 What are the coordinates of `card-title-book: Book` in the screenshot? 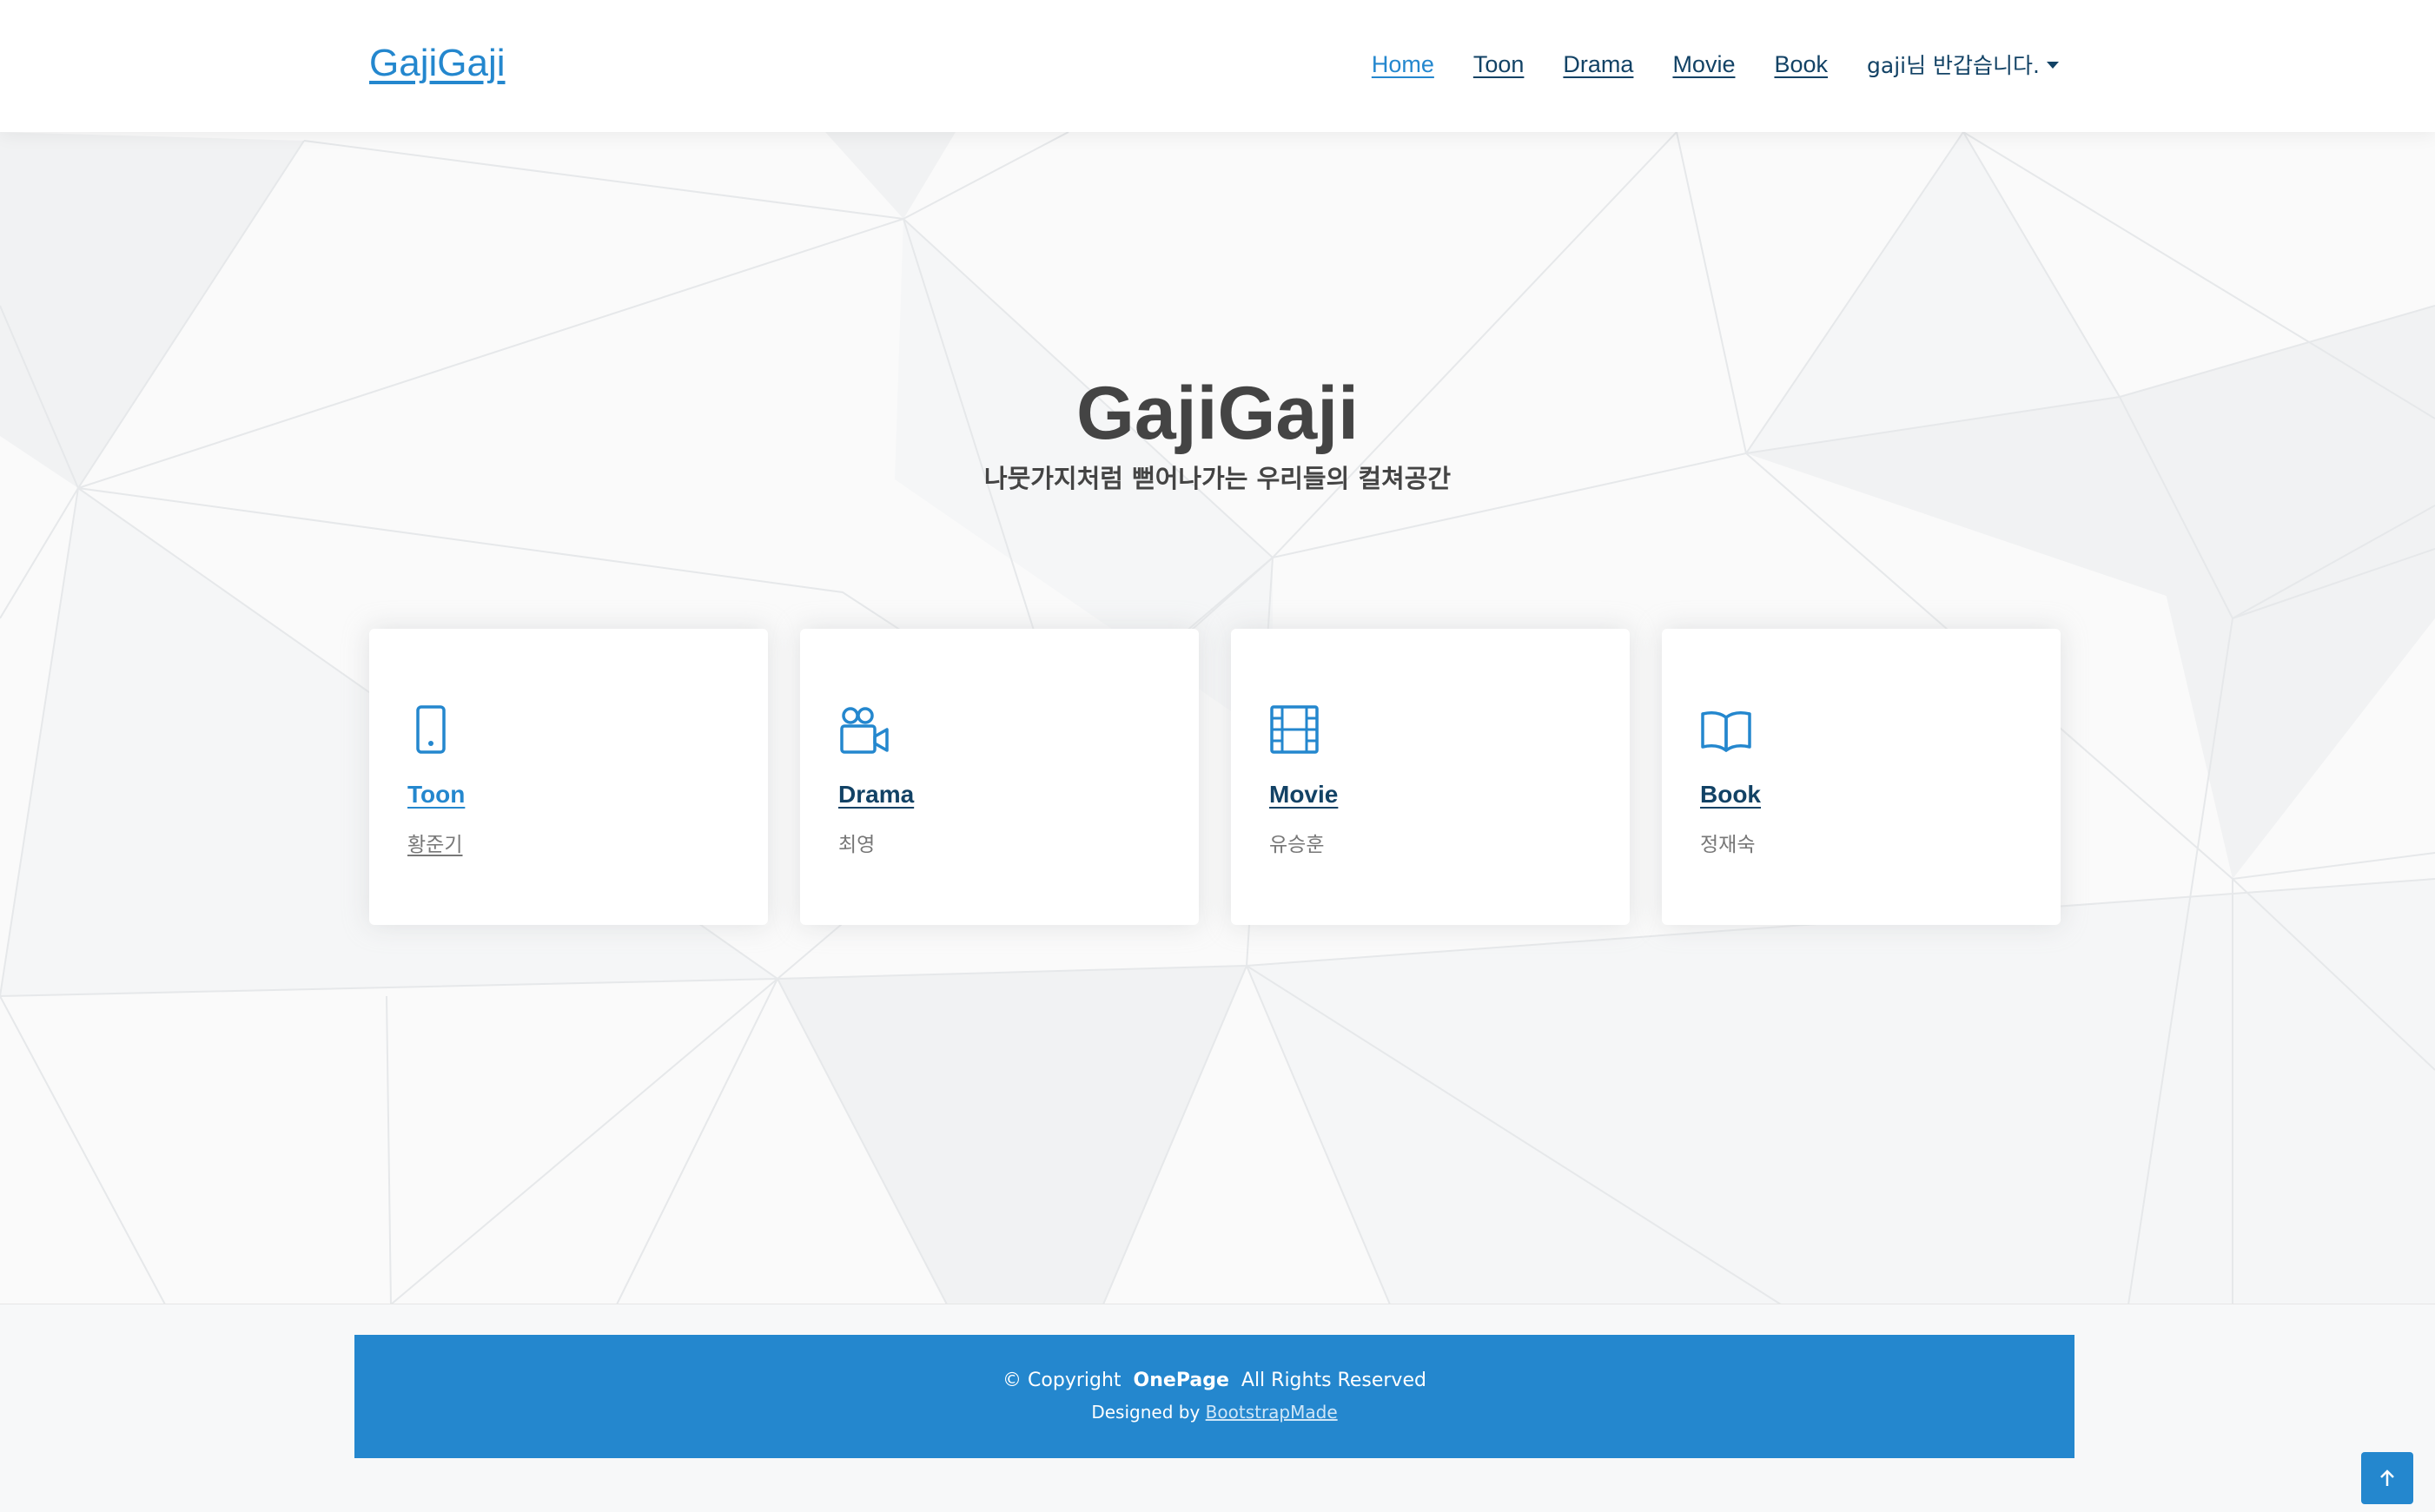 It's located at (1730, 795).